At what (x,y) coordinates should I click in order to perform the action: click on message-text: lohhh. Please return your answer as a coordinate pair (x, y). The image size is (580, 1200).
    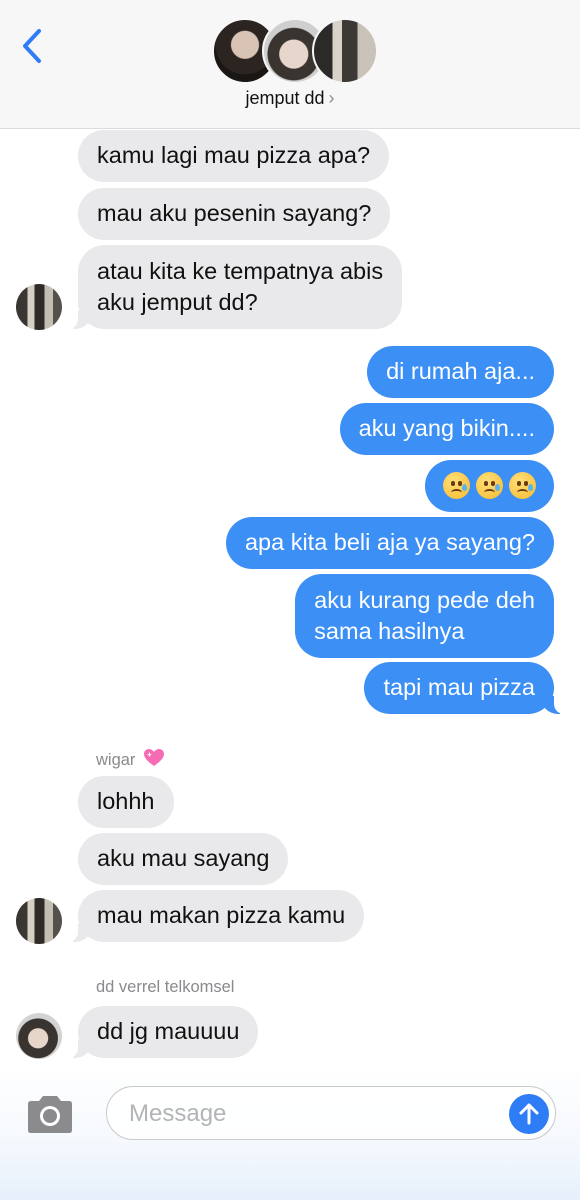
    Looking at the image, I should click on (126, 801).